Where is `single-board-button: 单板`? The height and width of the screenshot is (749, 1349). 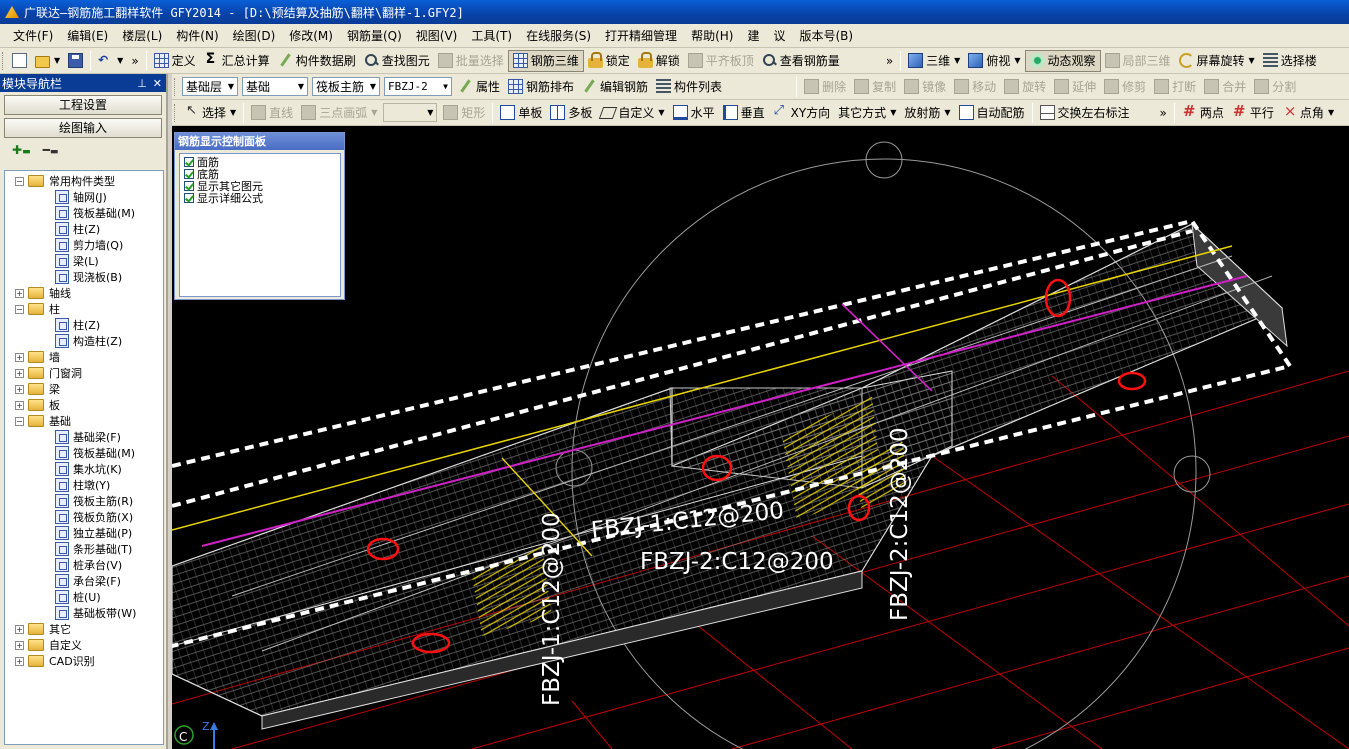
single-board-button: 单板 is located at coordinates (521, 113).